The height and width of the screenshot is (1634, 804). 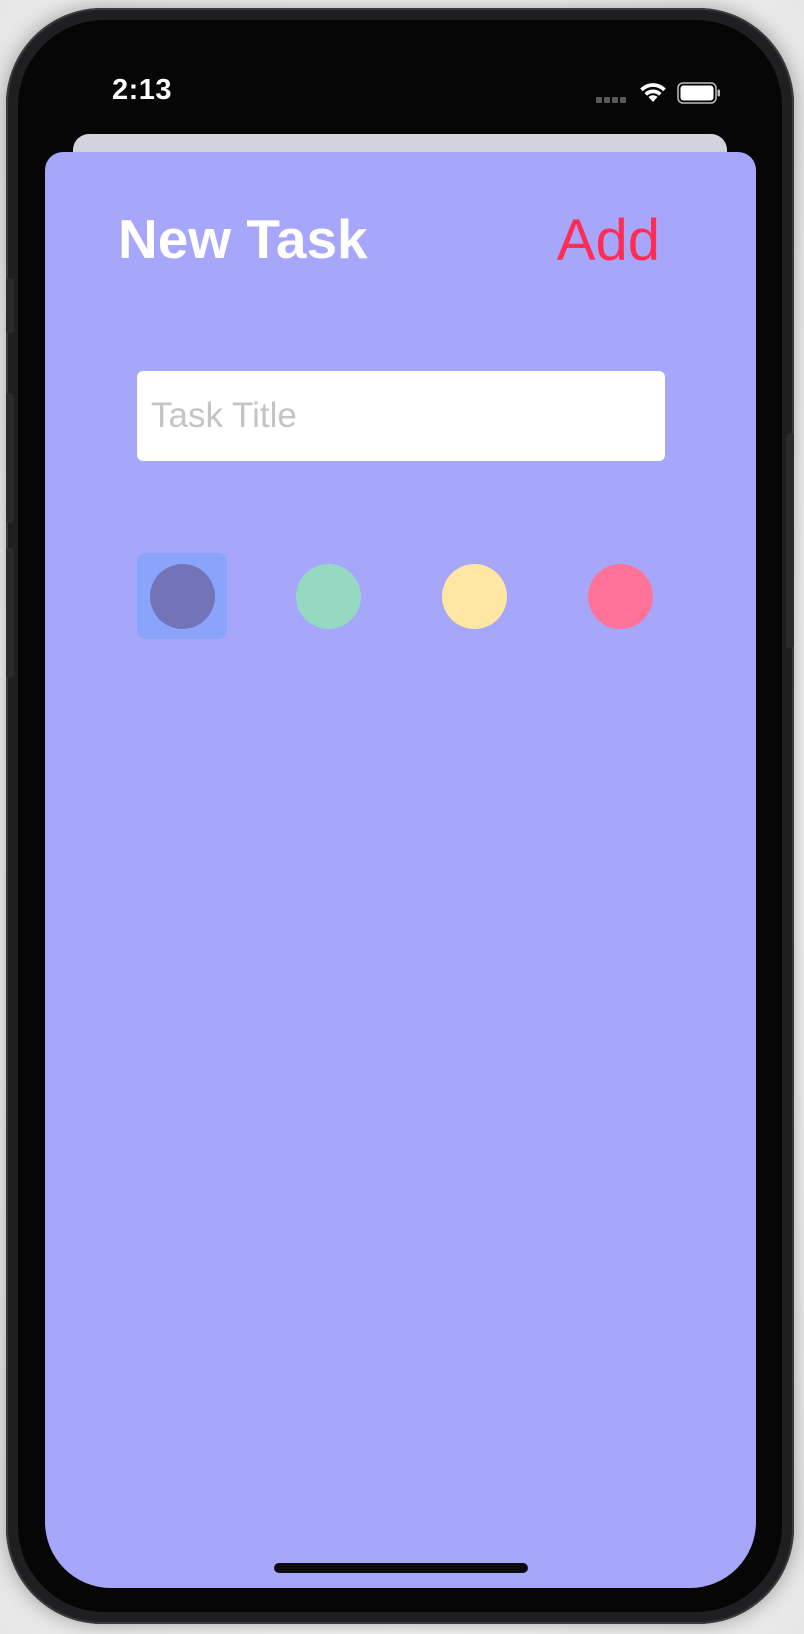 What do you see at coordinates (401, 1568) in the screenshot?
I see `home-indicator` at bounding box center [401, 1568].